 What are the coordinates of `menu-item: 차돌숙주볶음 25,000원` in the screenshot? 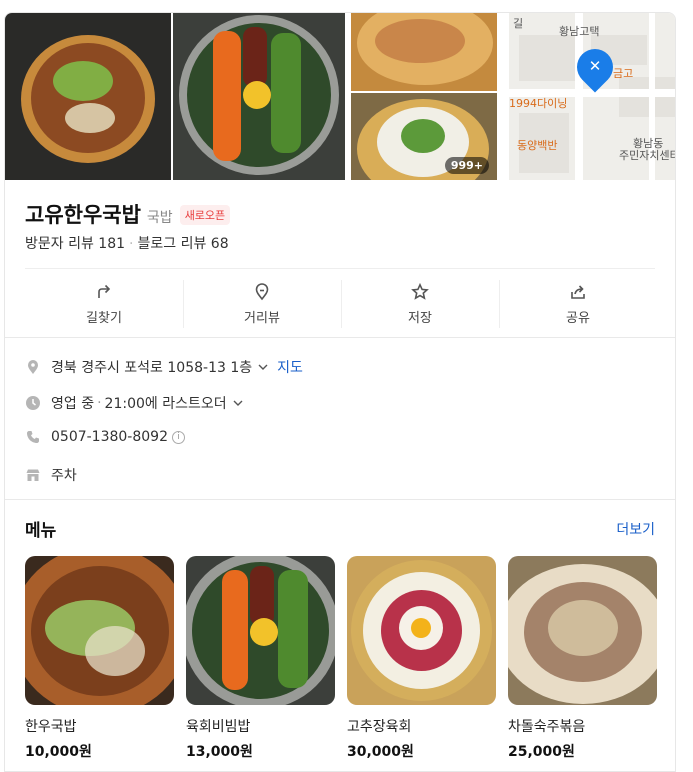 It's located at (582, 658).